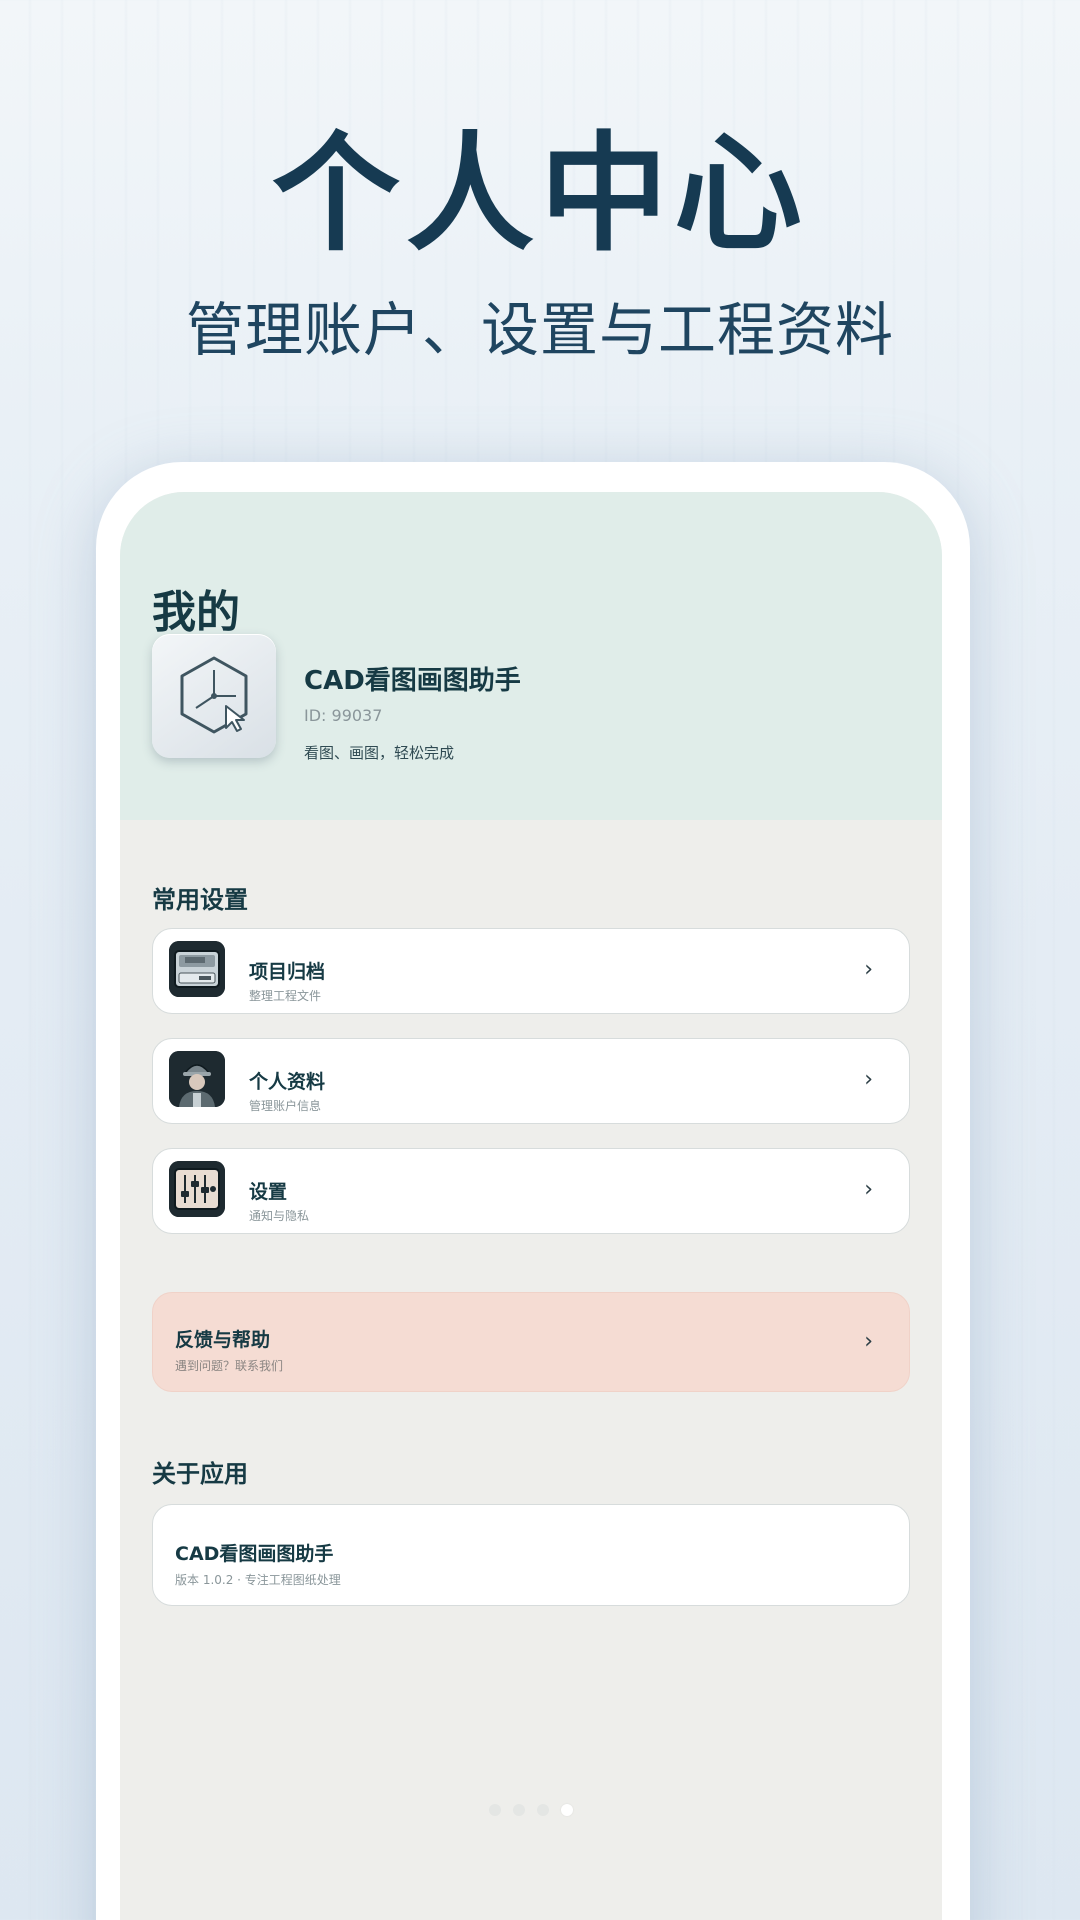  I want to click on feedback-subtitle: 遇到问题？联系我们, so click(229, 1366).